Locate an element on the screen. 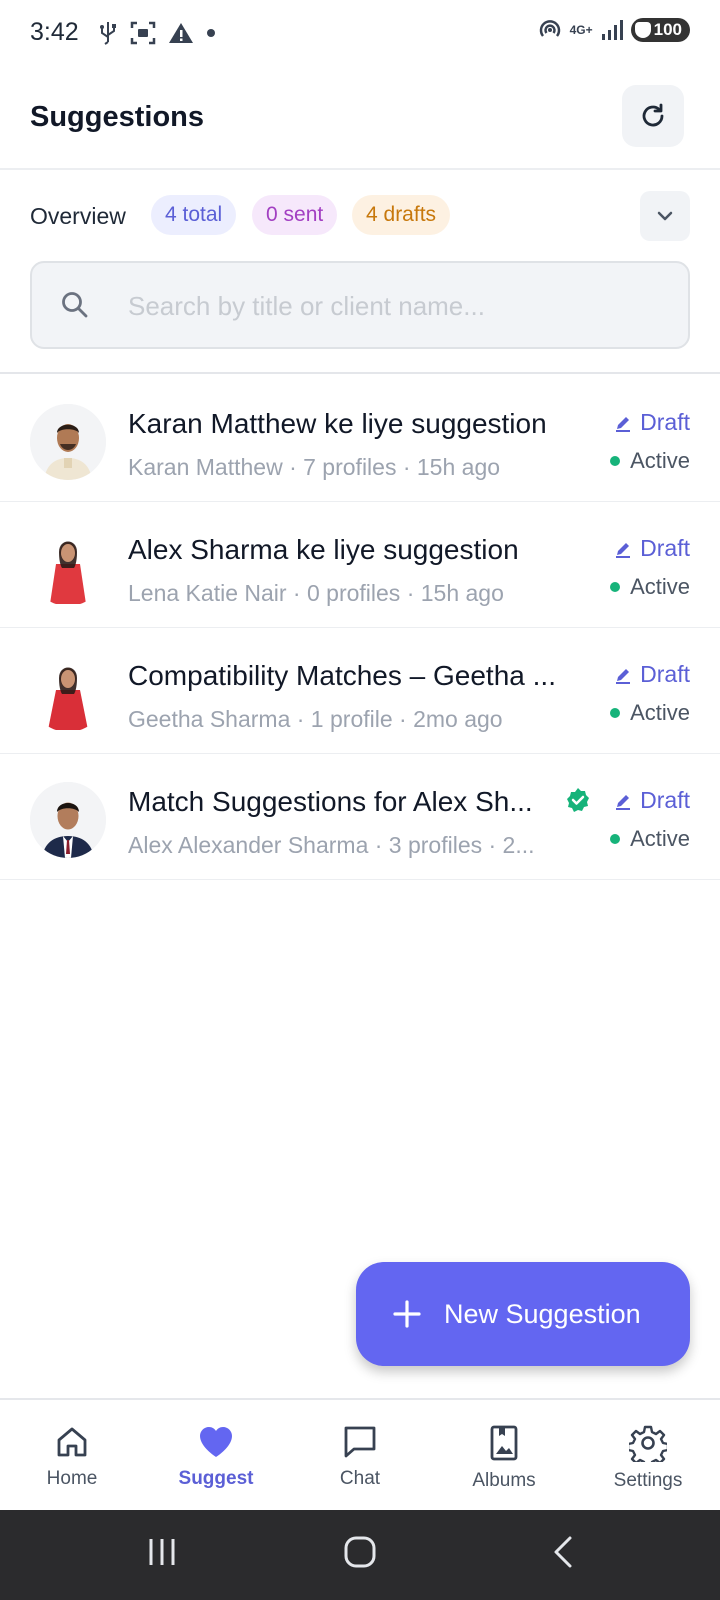 The width and height of the screenshot is (720, 1600). nav-label: Home is located at coordinates (72, 1478).